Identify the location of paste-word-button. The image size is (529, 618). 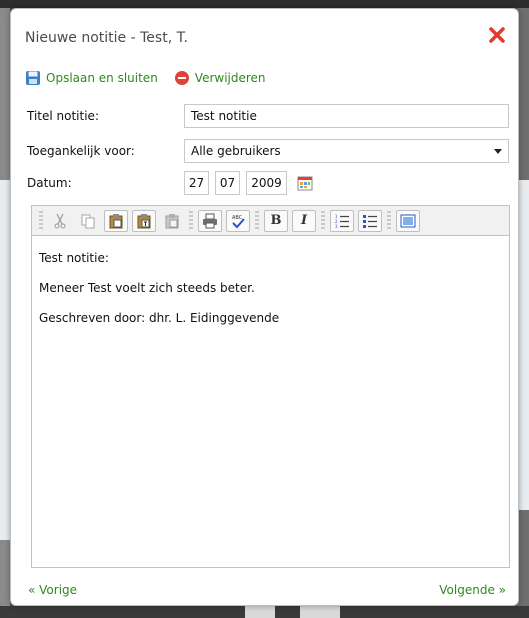
(172, 221).